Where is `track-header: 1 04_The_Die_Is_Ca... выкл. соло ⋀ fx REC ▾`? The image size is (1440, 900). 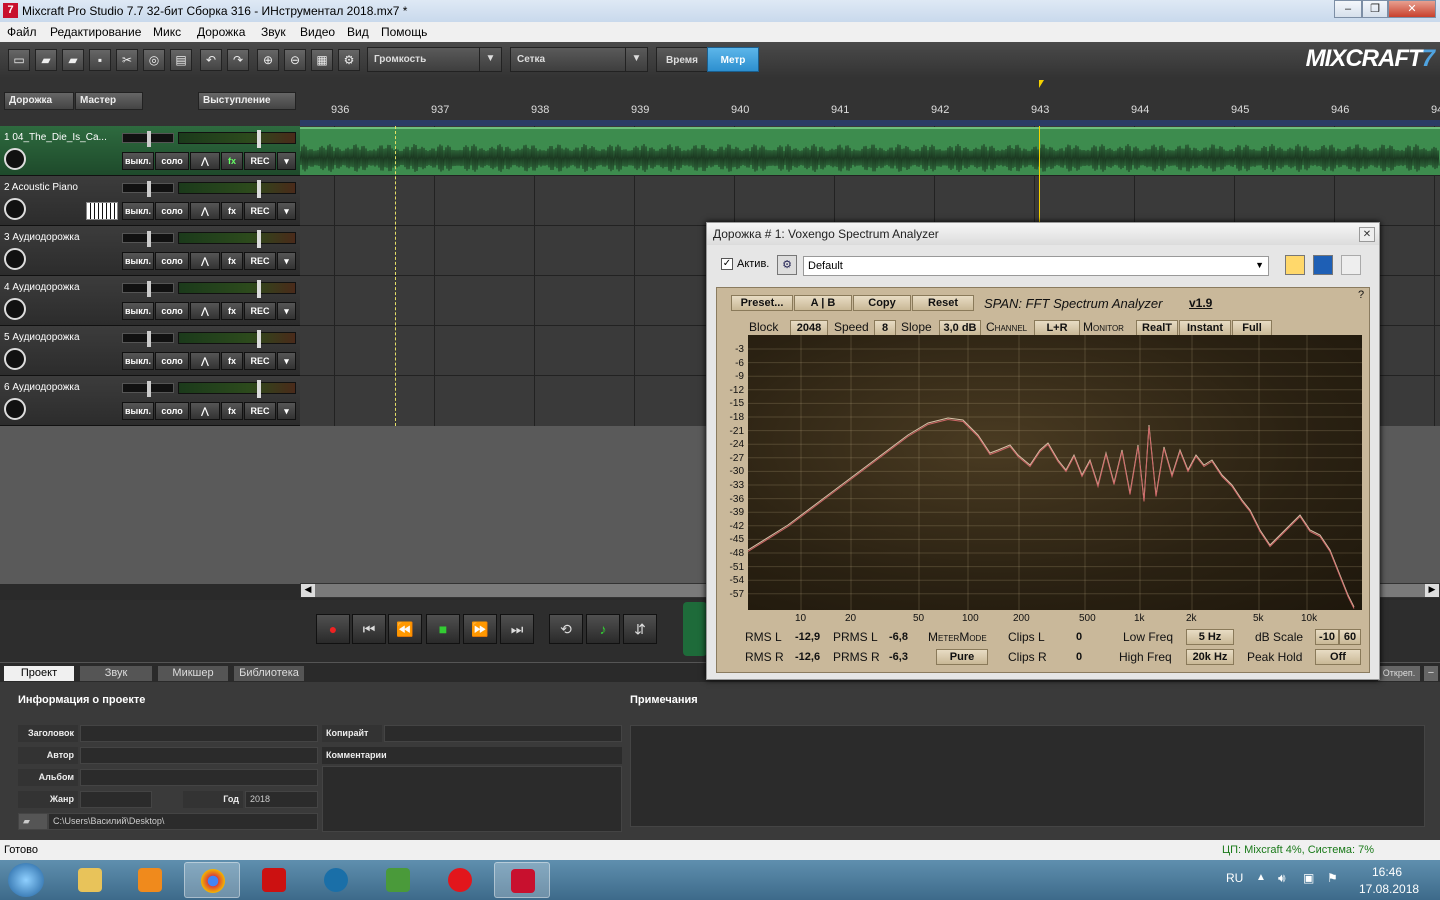
track-header: 1 04_The_Die_Is_Ca... выкл. соло ⋀ fx REC ▾ is located at coordinates (150, 151).